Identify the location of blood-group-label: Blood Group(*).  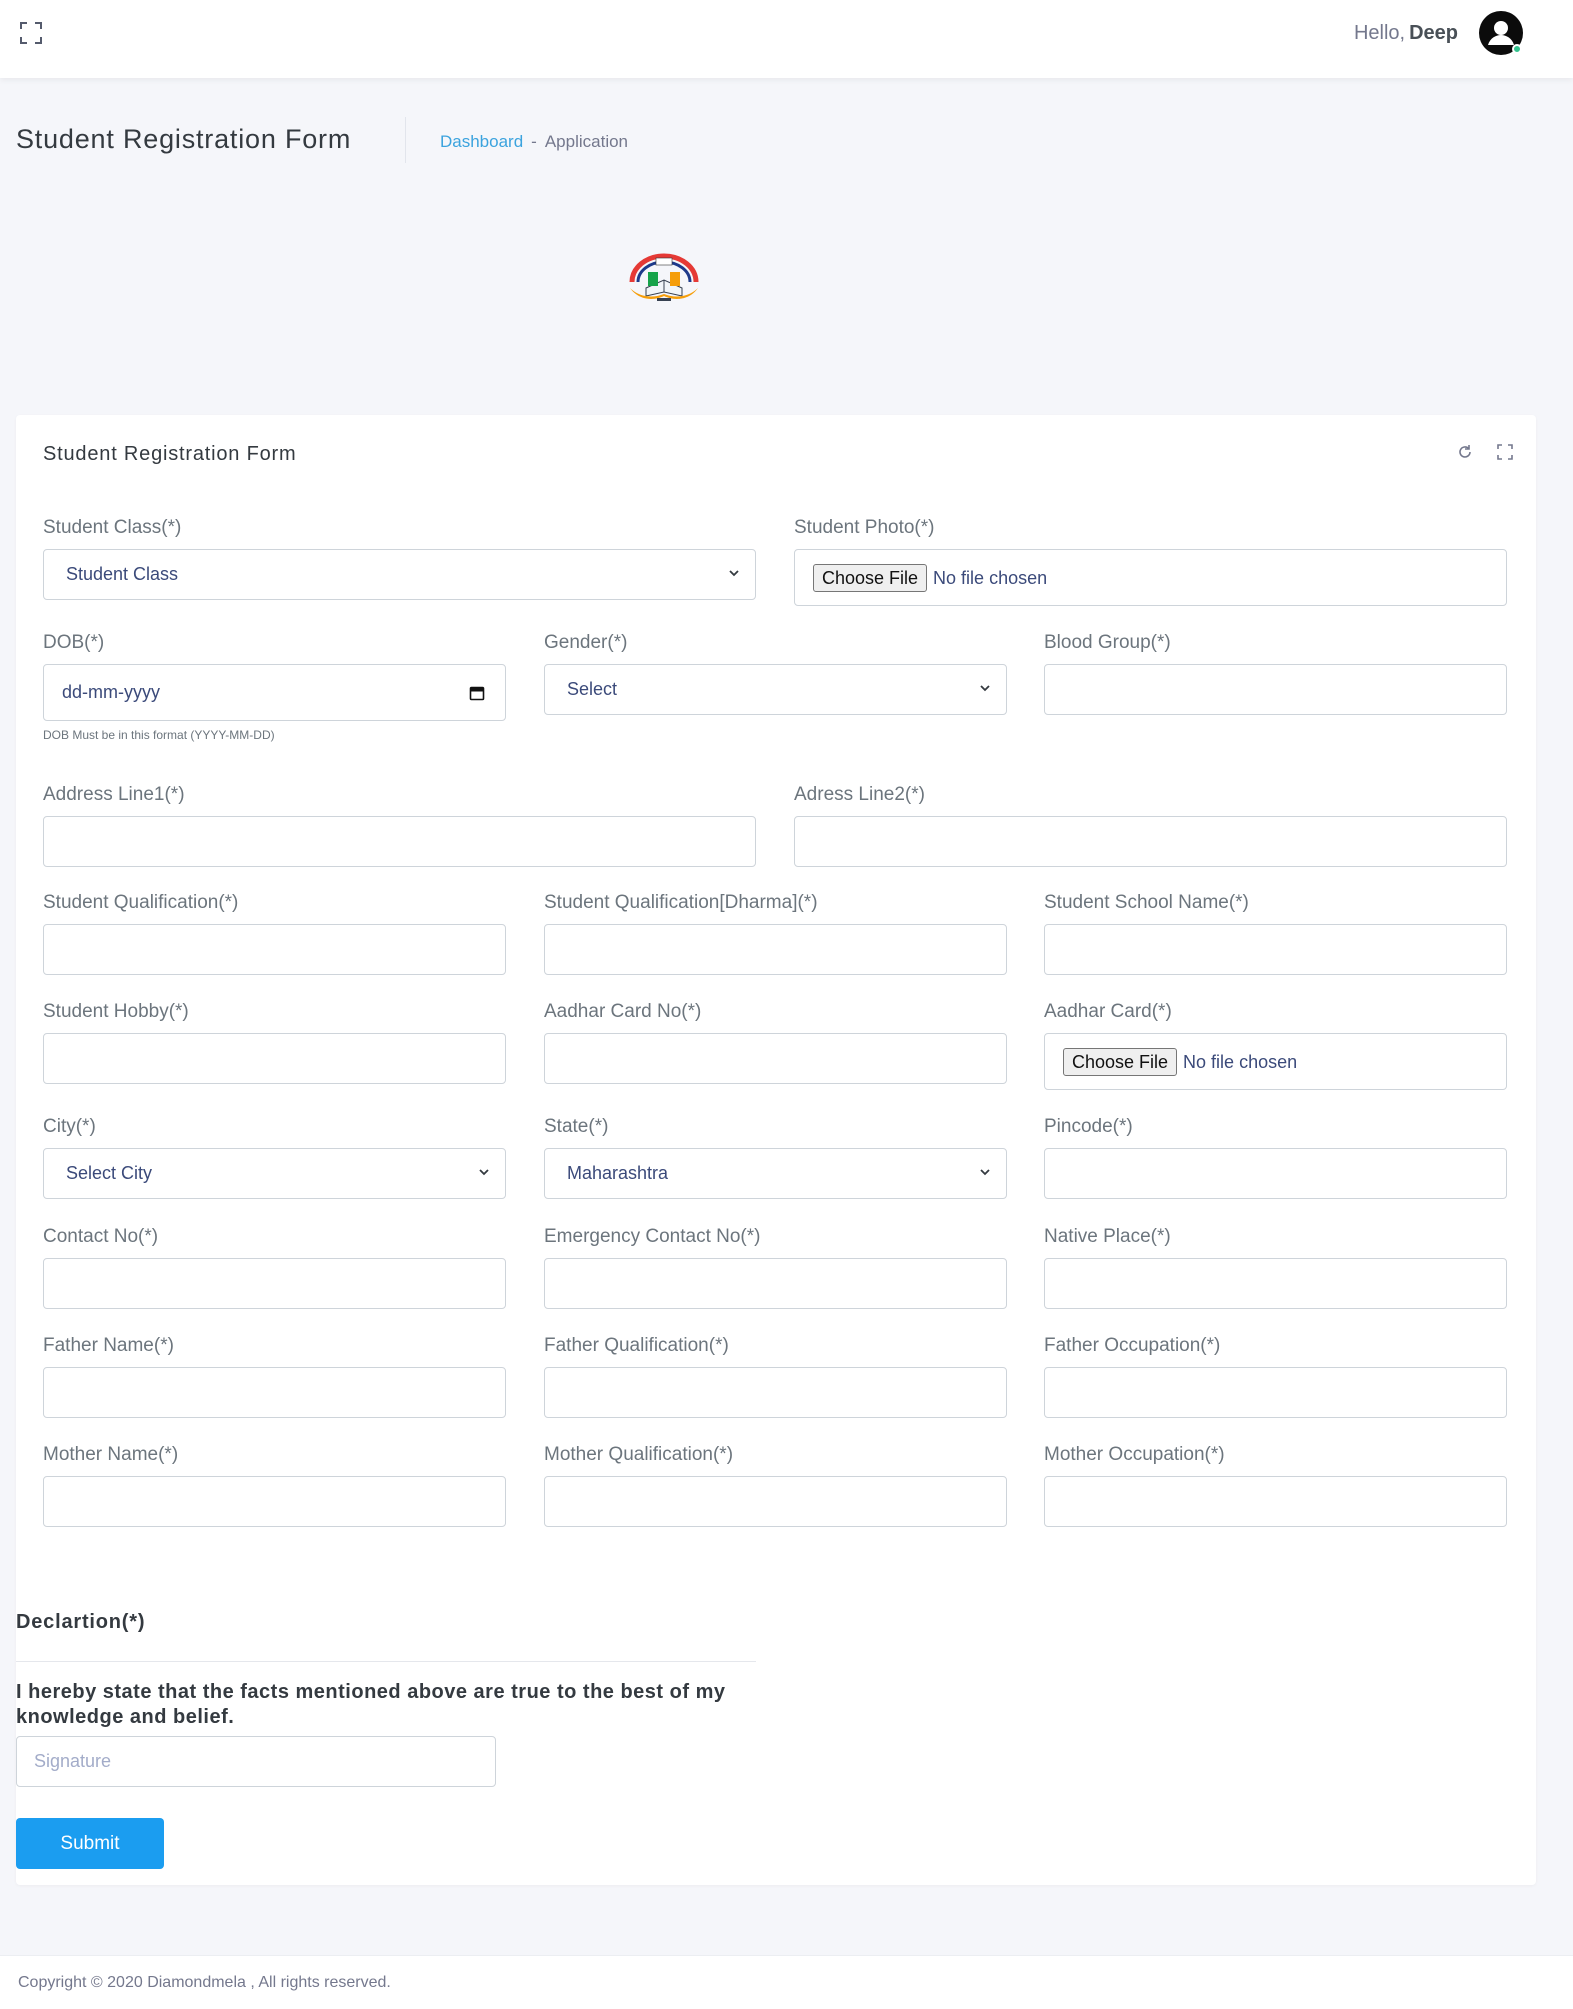
(1107, 642).